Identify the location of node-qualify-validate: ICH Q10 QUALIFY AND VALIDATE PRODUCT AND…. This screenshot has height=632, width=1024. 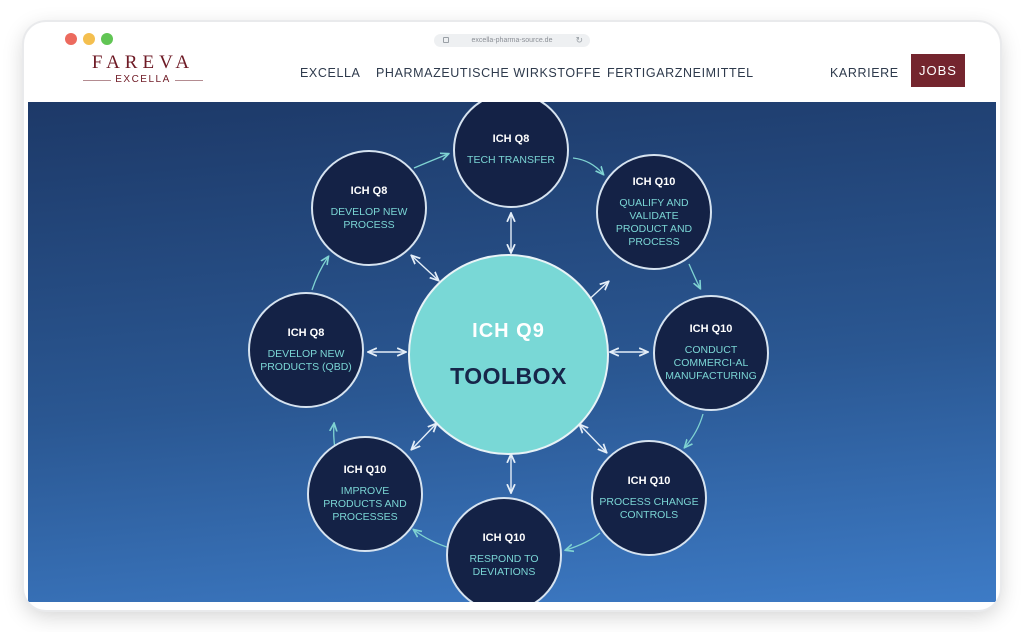
(654, 212).